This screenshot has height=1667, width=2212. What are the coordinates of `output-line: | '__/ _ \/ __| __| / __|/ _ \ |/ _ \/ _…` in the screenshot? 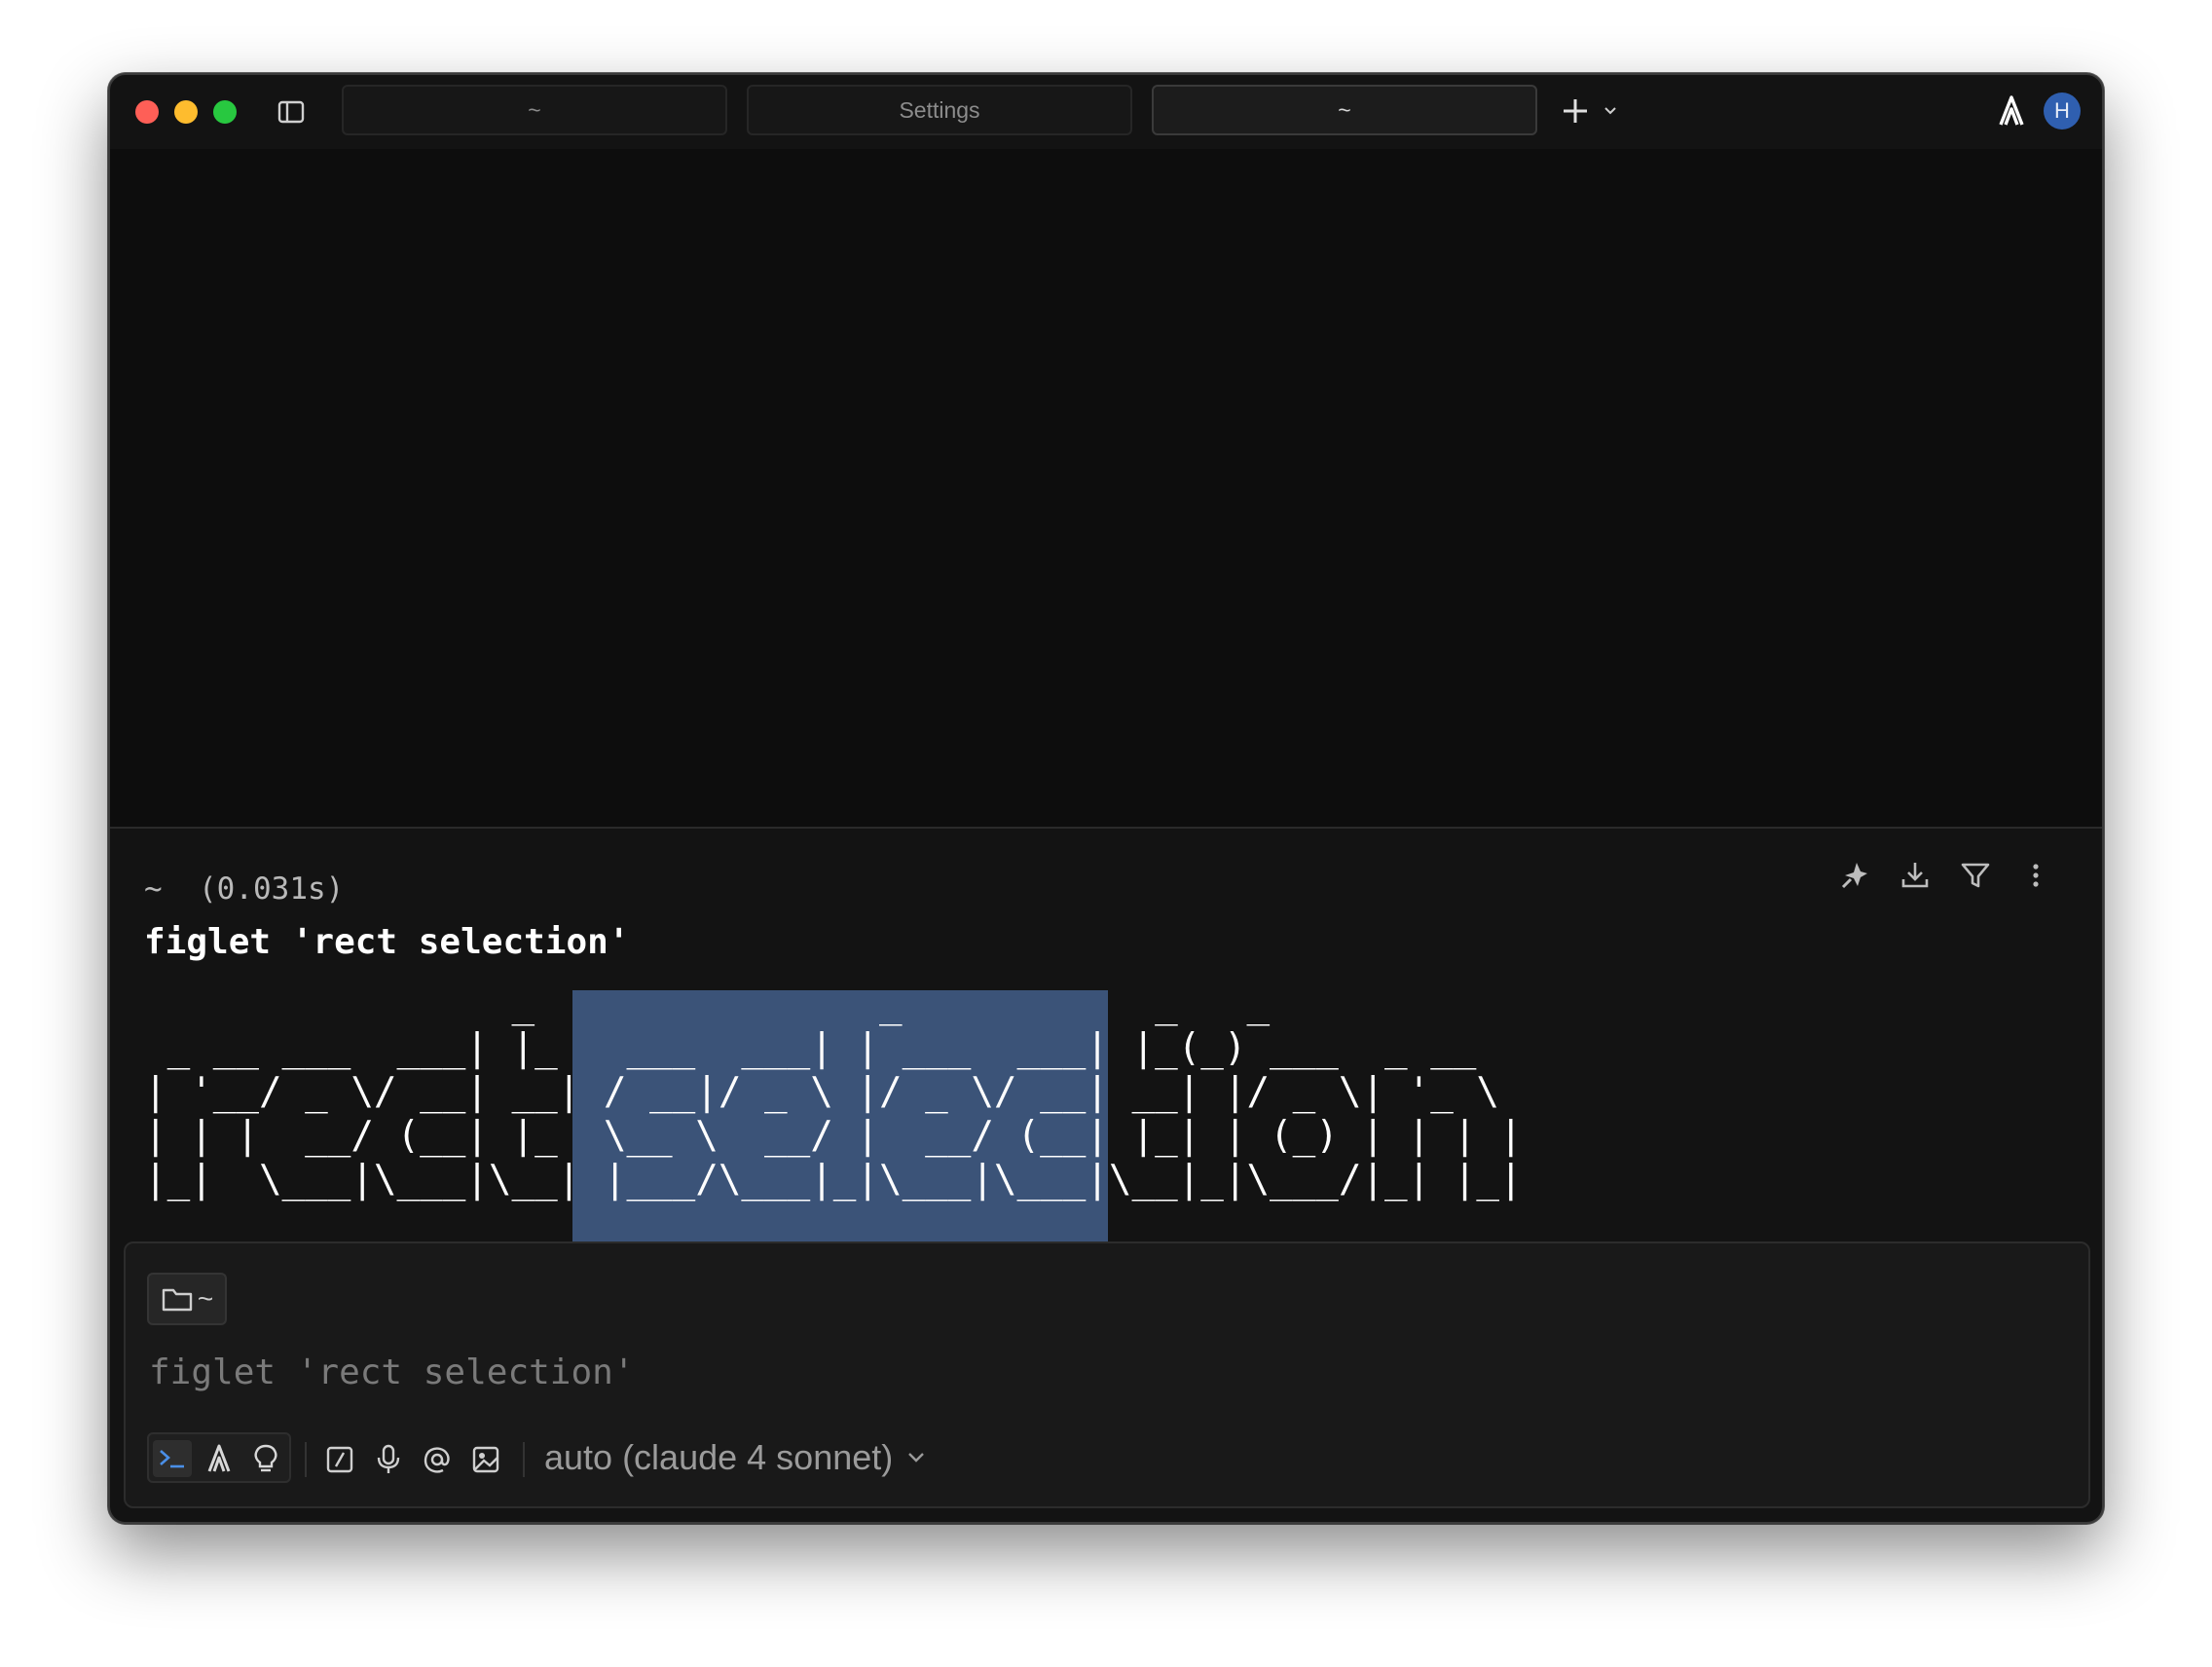 It's located at (821, 1092).